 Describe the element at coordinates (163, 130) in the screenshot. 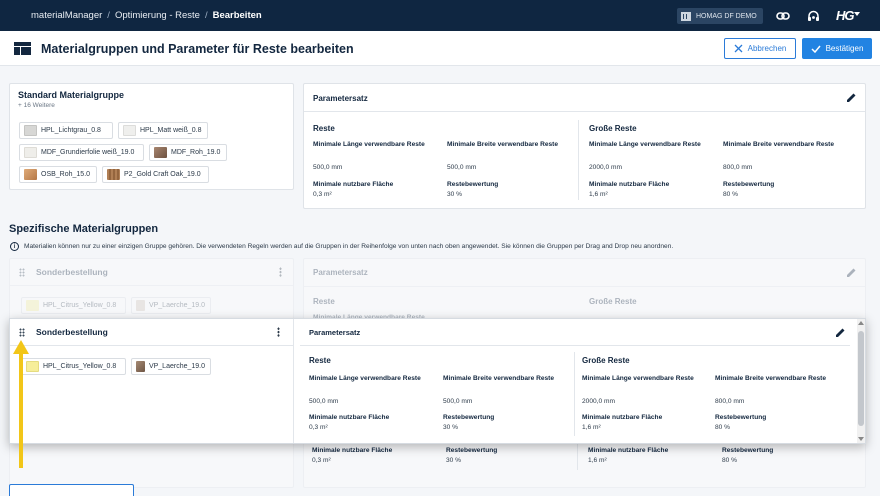

I see `material-chip: HPL_Matt weiß_0.8` at that location.